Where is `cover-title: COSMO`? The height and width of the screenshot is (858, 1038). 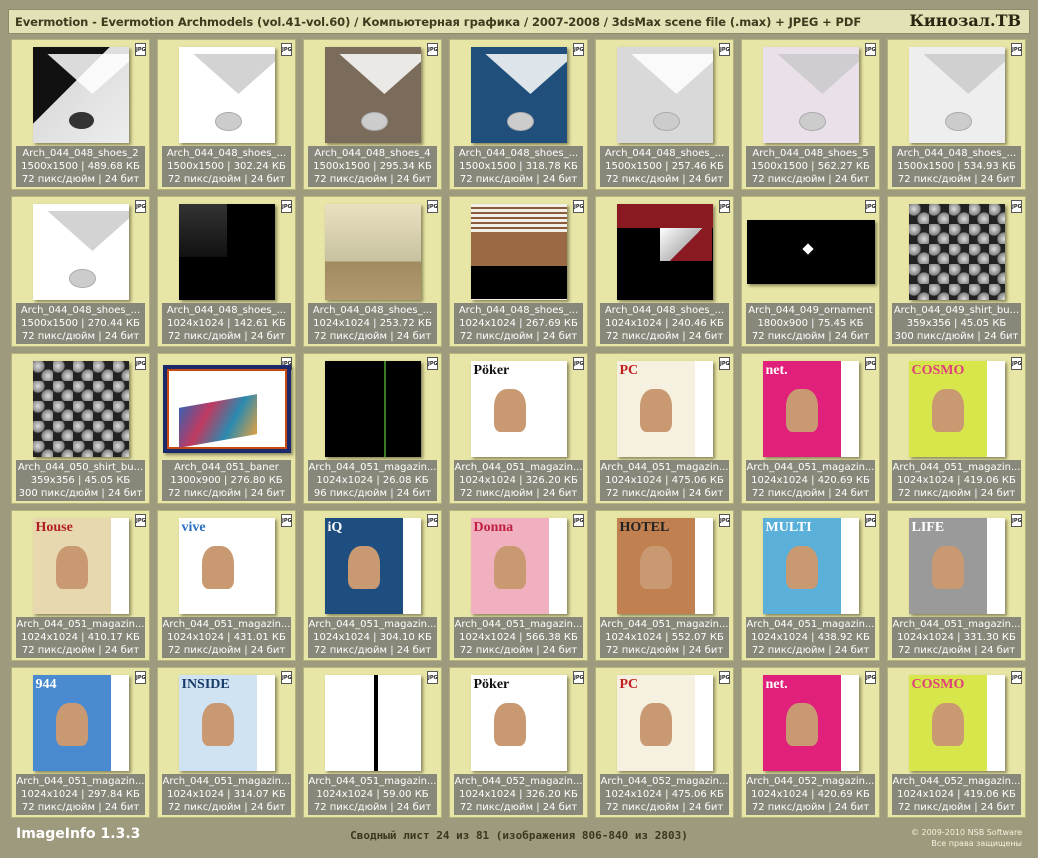
cover-title: COSMO is located at coordinates (938, 370).